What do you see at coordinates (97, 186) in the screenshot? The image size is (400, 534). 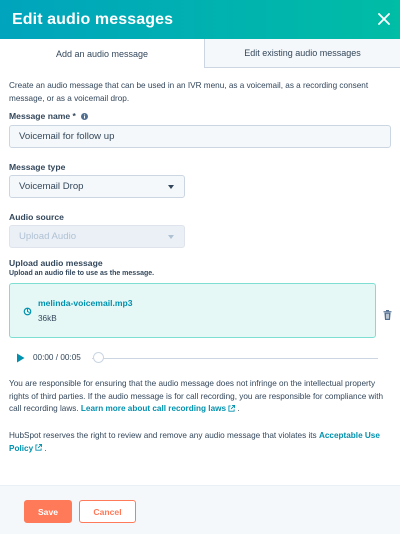 I see `message-type-select: Voicemail Drop` at bounding box center [97, 186].